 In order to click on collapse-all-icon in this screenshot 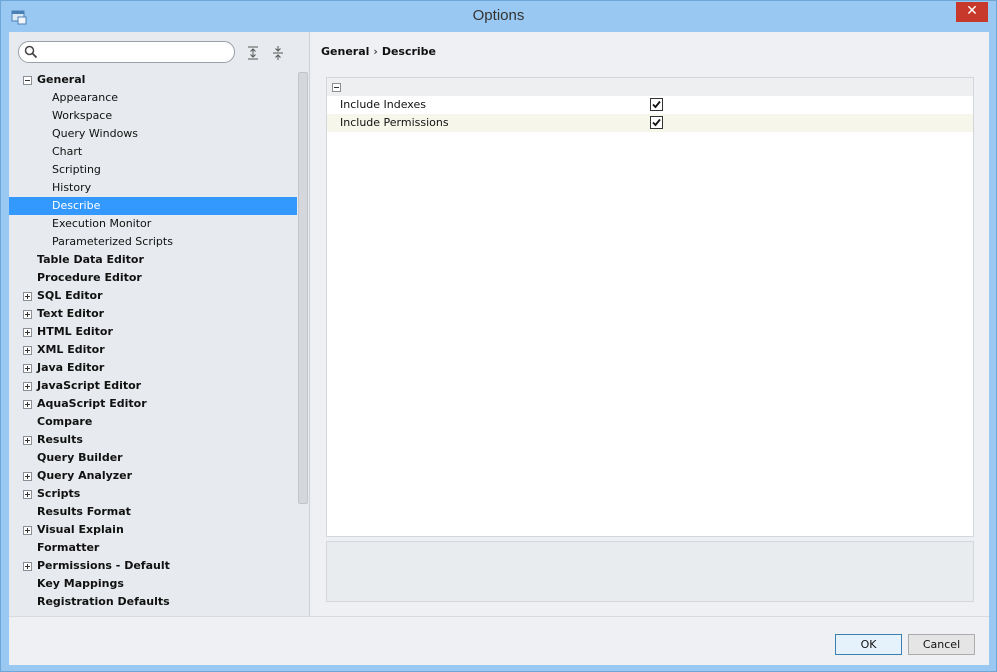, I will do `click(278, 53)`.